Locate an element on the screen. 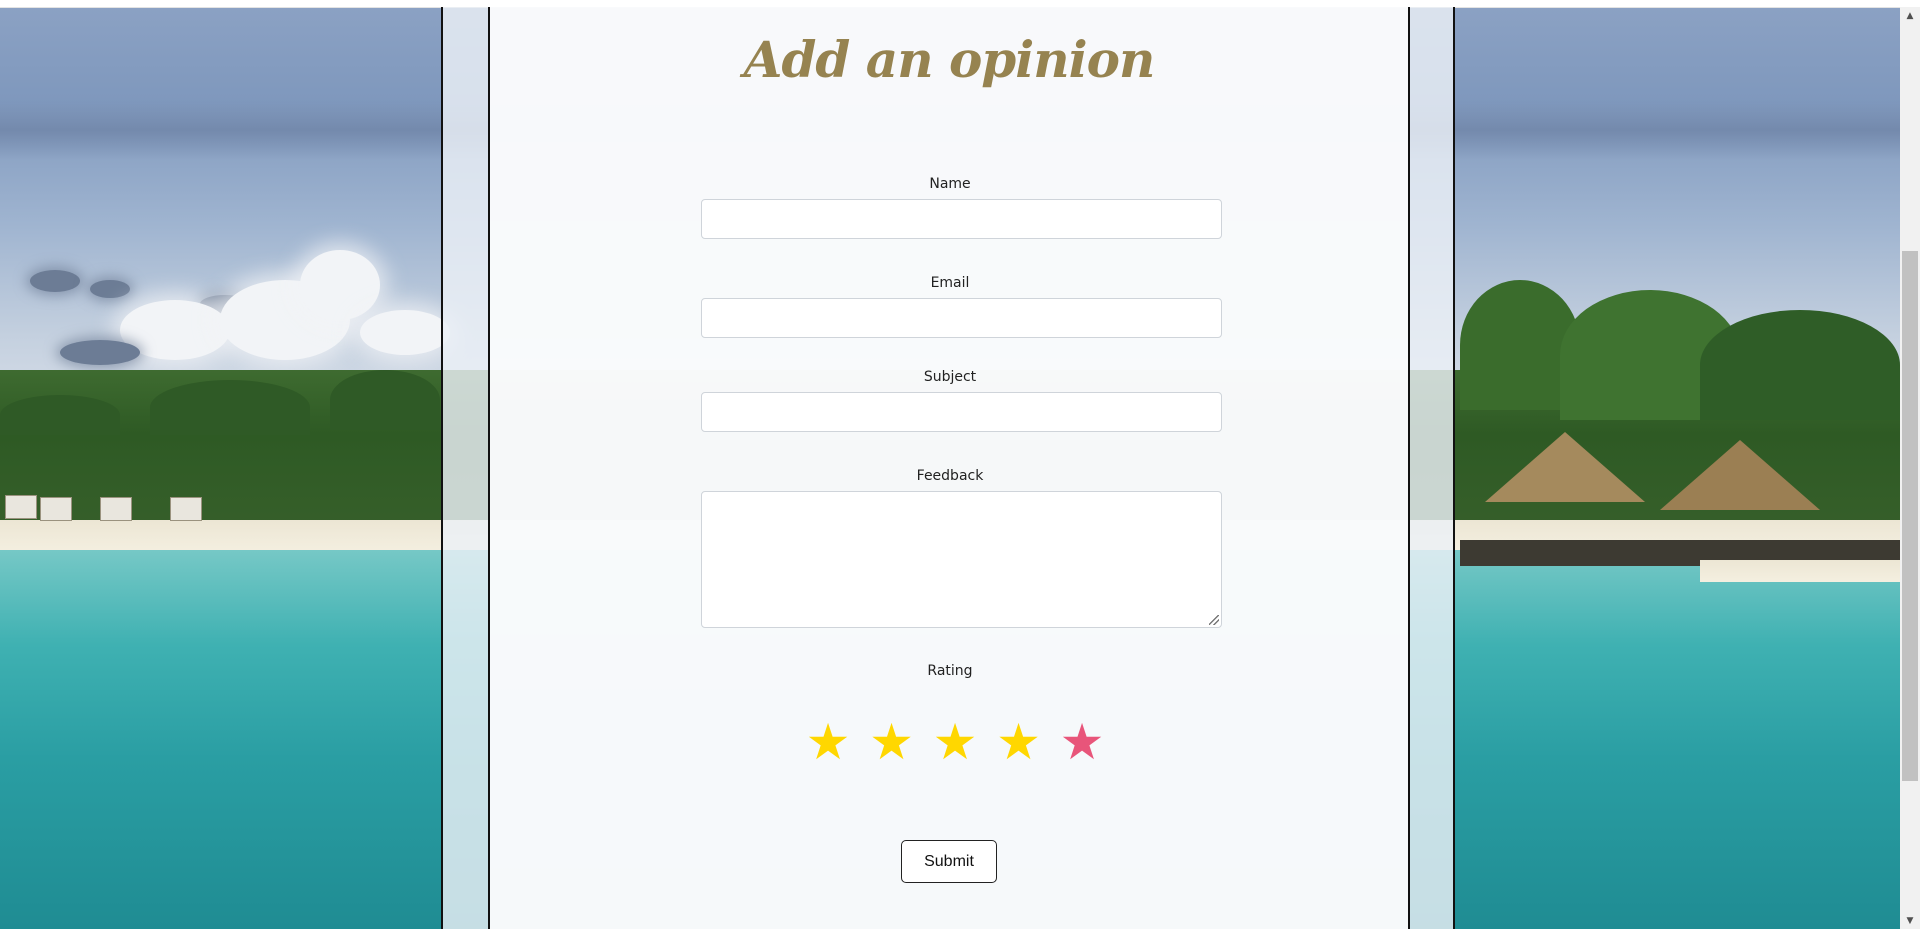  page-title: Add an opinion is located at coordinates (949, 59).